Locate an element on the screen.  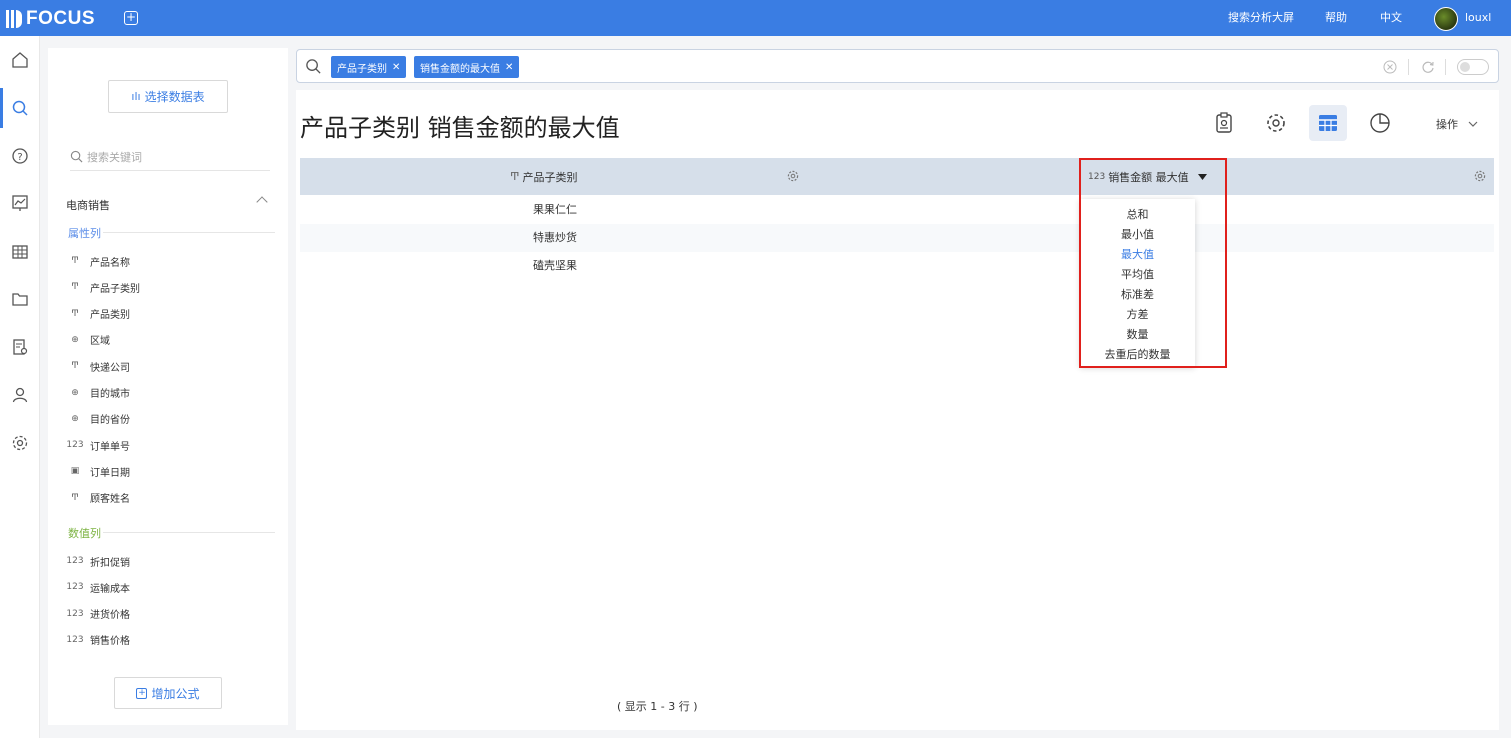
aggregation-option: 方差 is located at coordinates (1137, 315).